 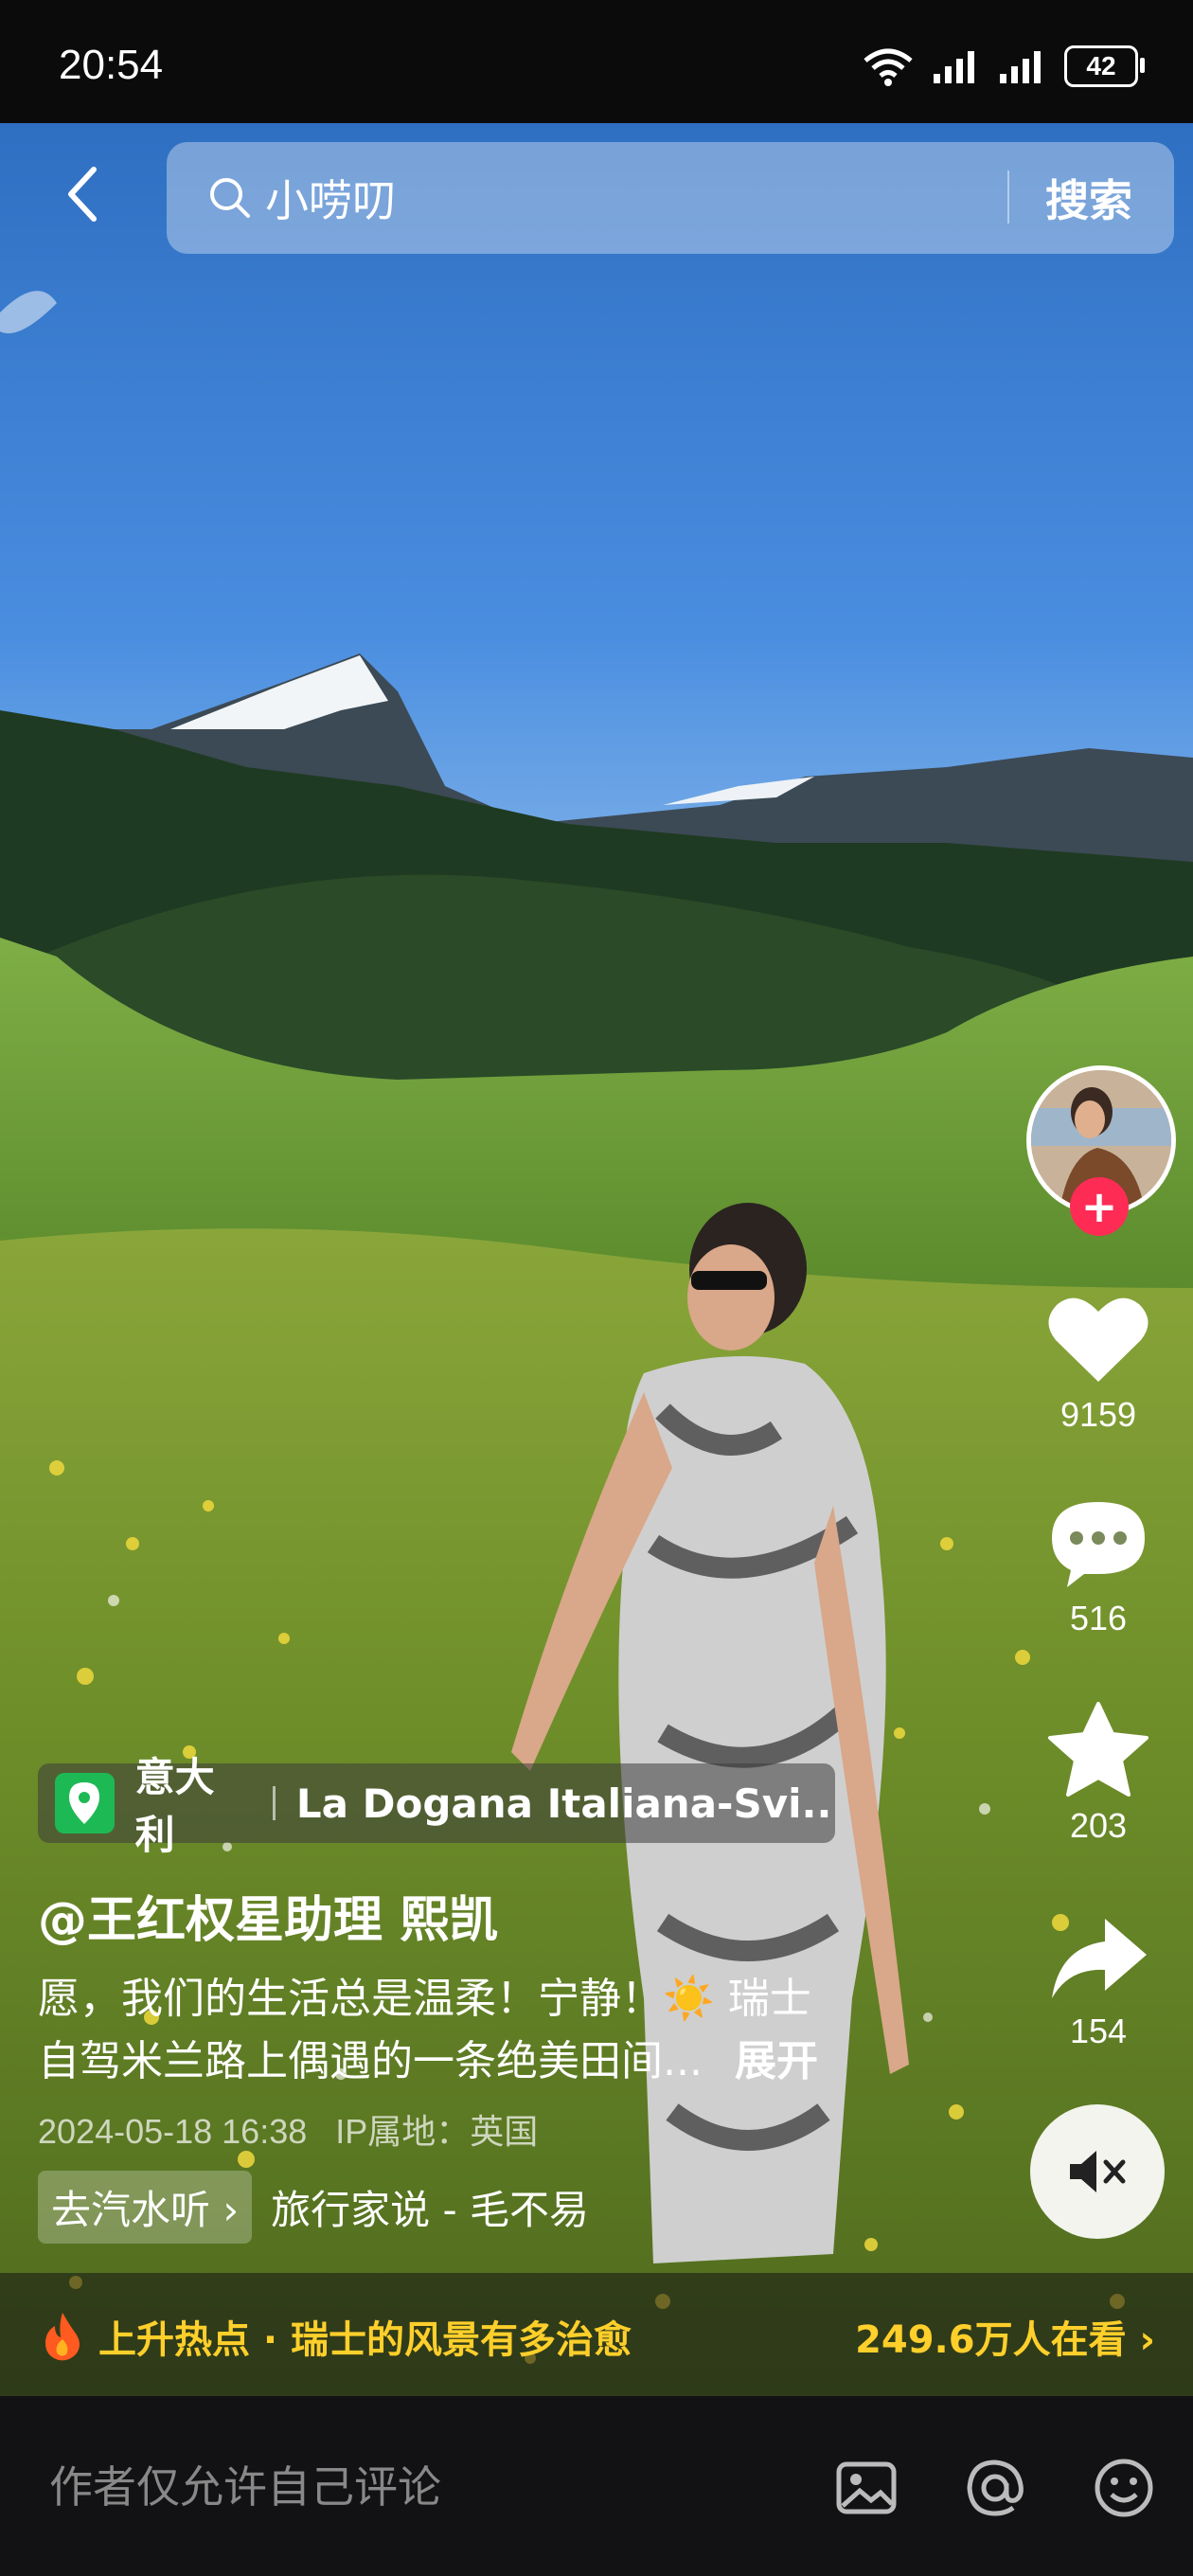 I want to click on comment-button: 516, so click(x=1098, y=1567).